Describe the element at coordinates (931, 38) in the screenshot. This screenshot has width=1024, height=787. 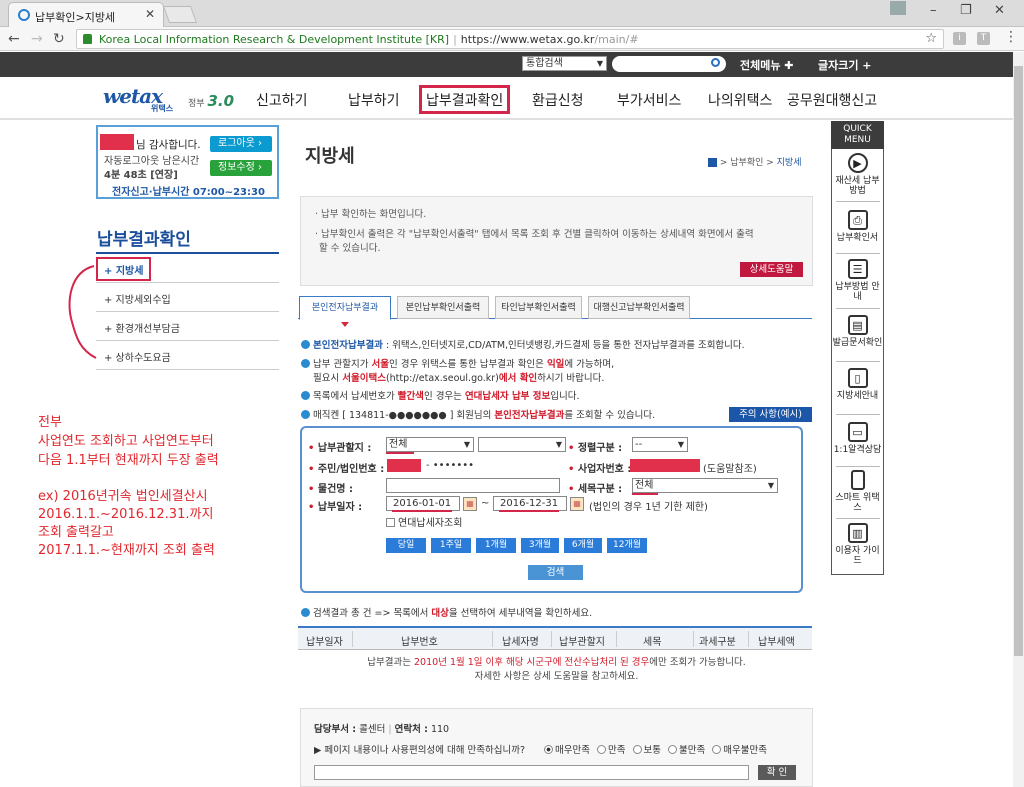
I see `bookmark-star-icon: ☆` at that location.